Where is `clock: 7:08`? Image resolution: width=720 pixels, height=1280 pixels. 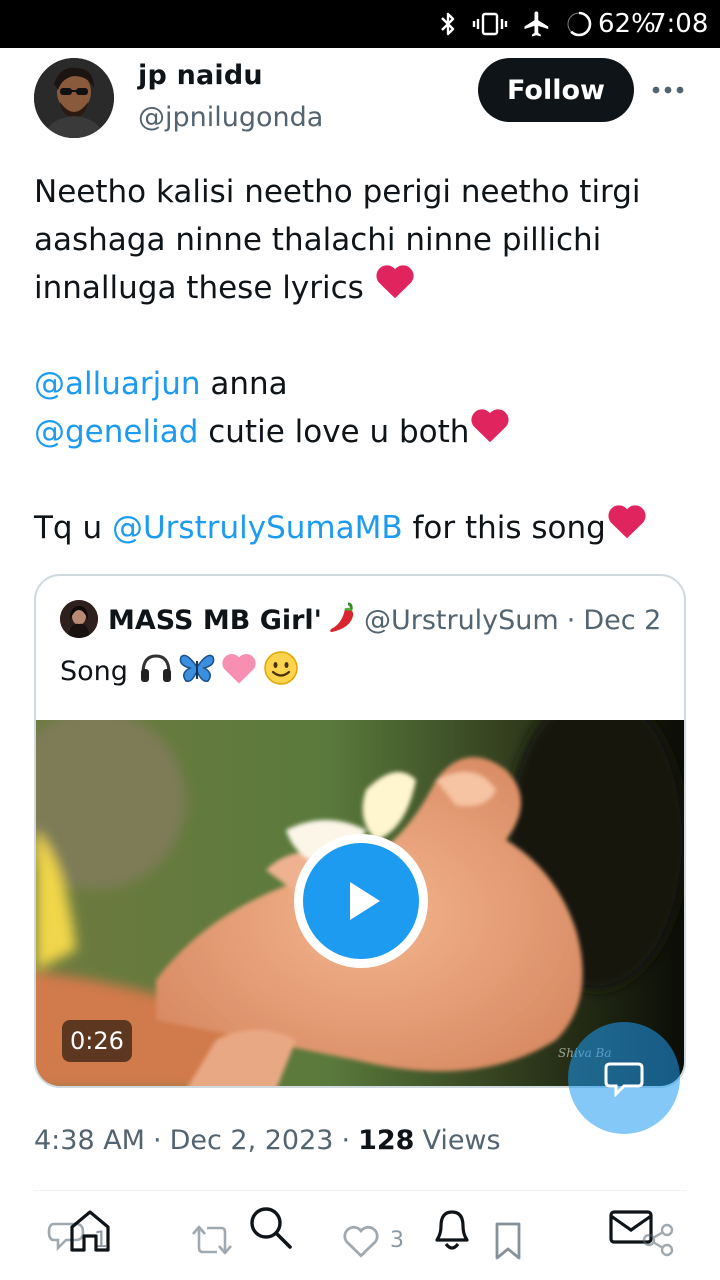
clock: 7:08 is located at coordinates (679, 24).